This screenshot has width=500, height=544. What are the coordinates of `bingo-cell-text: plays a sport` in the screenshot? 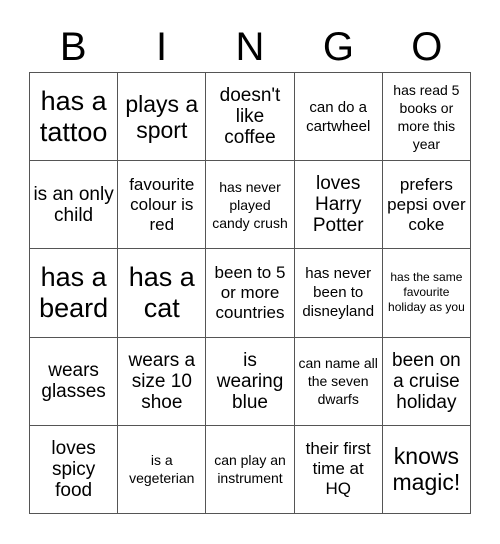 It's located at (162, 116).